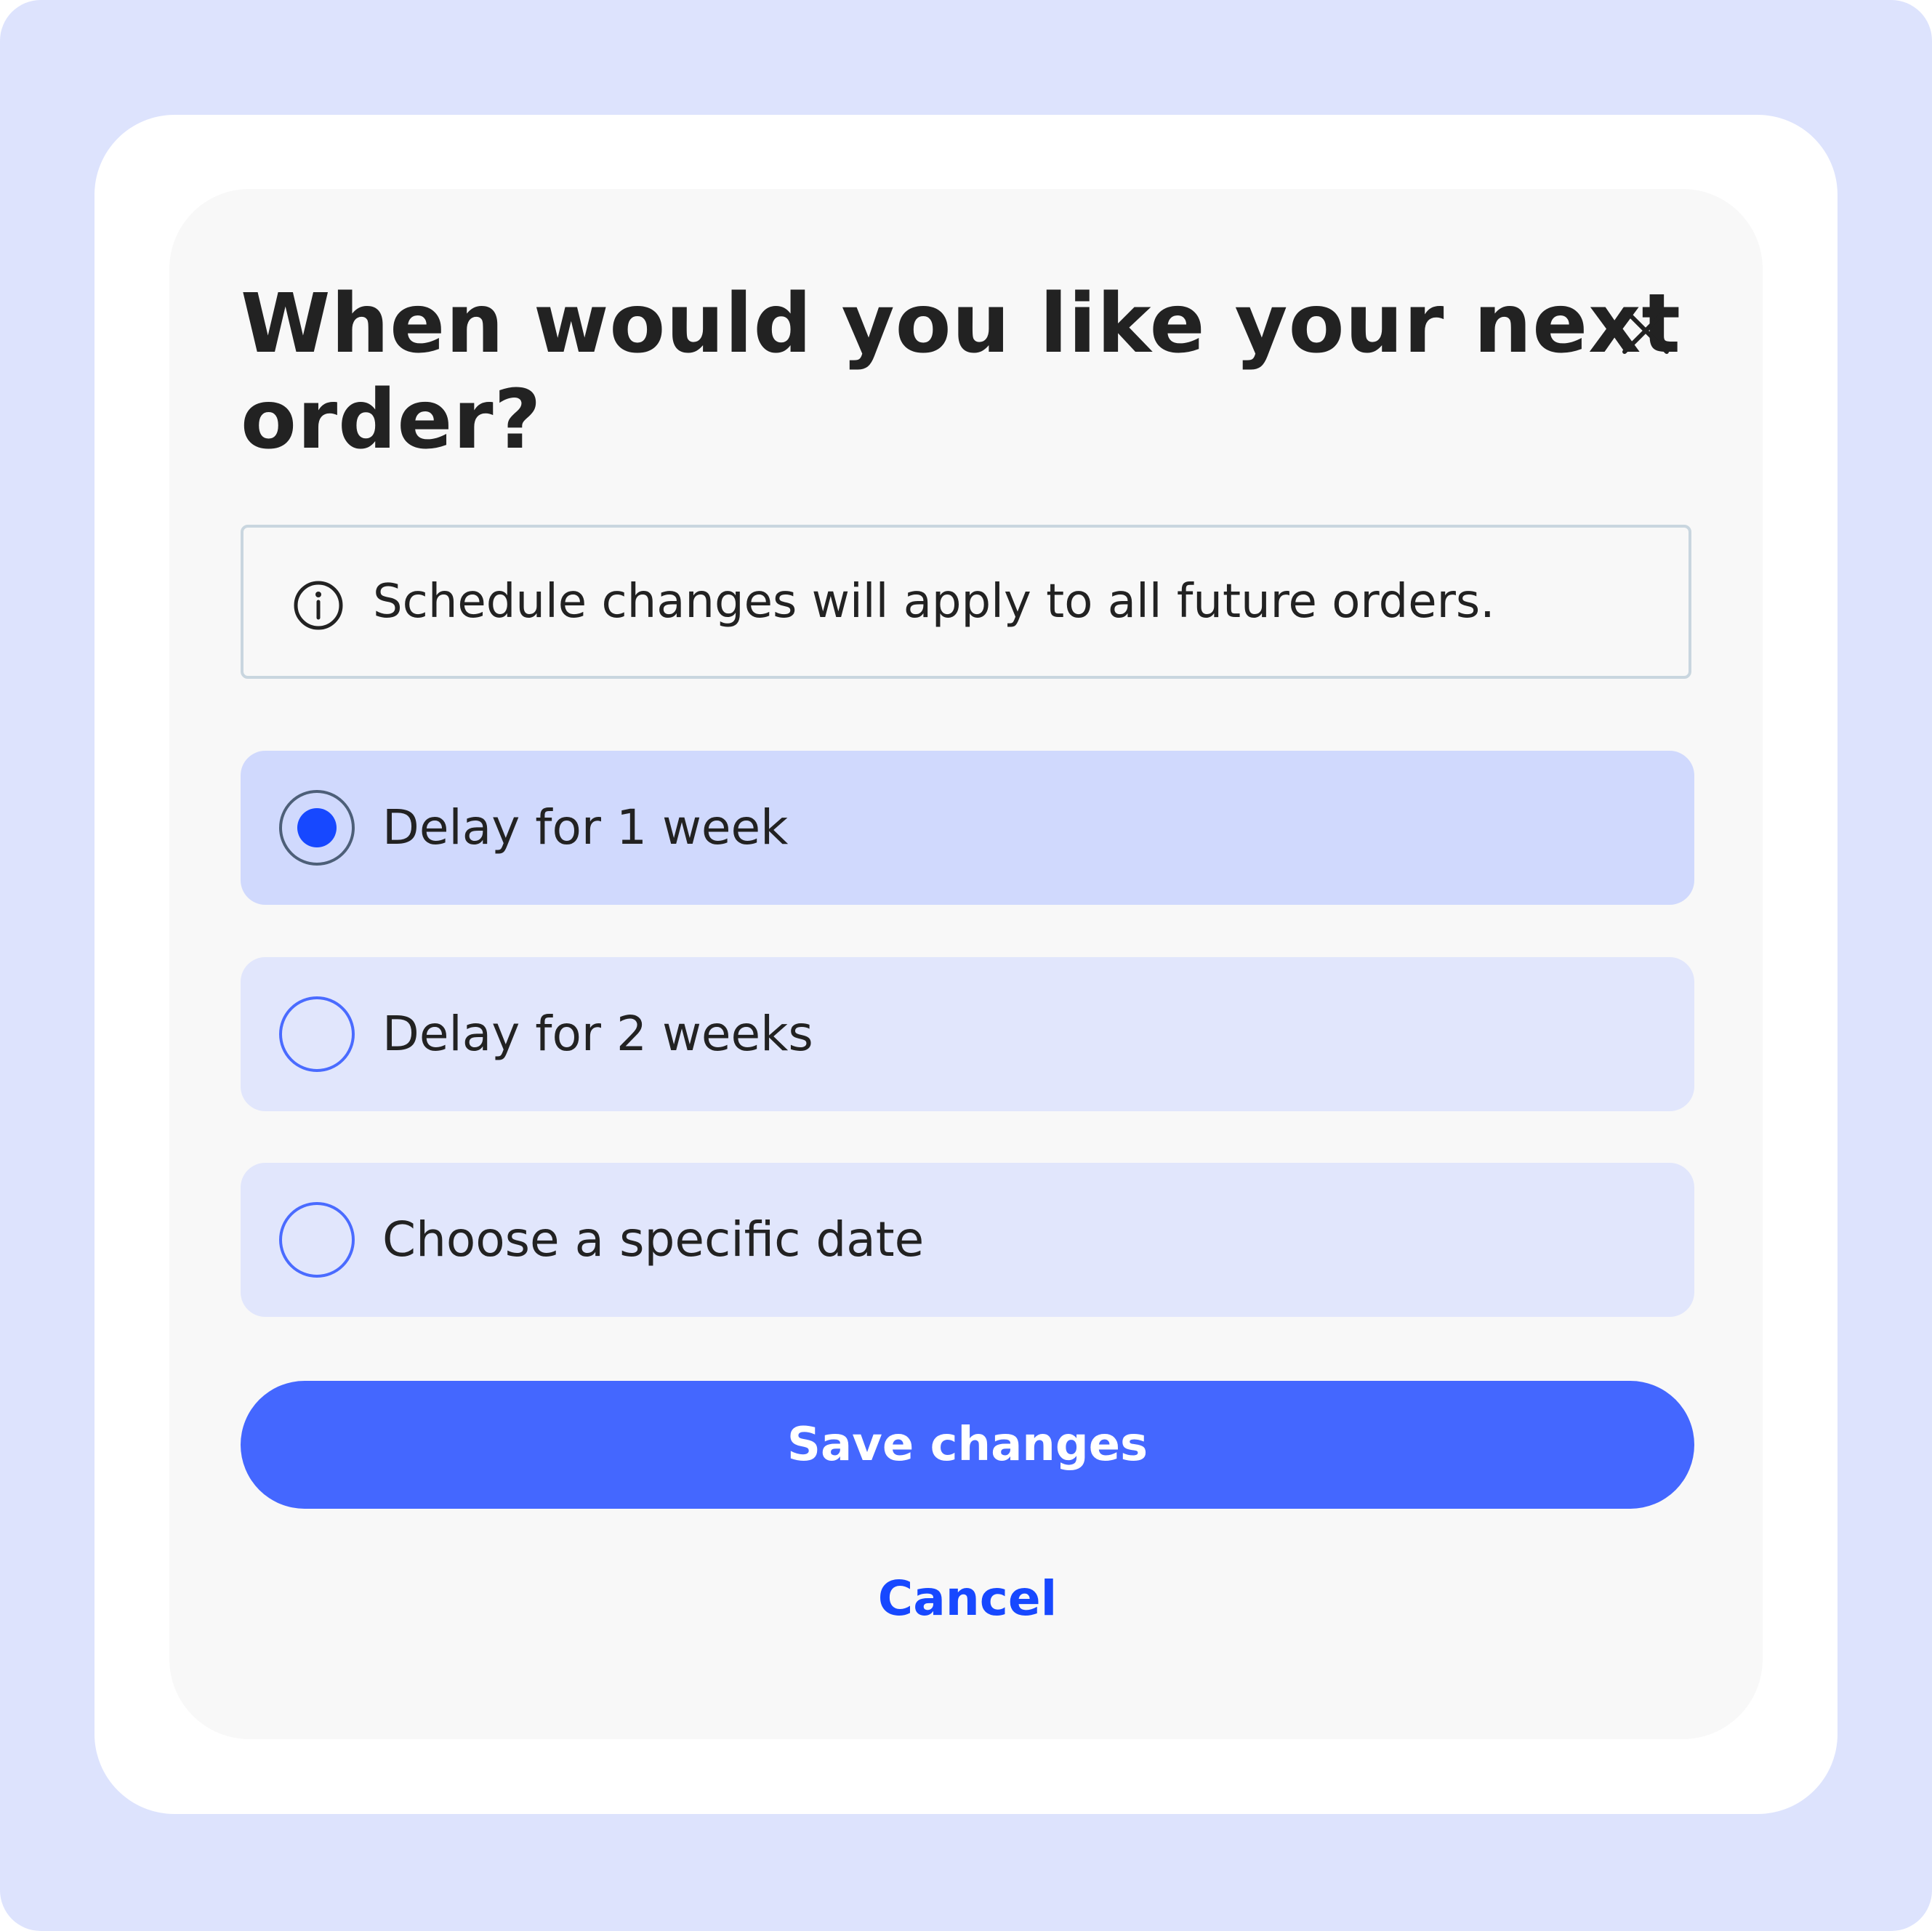  I want to click on option-label: Delay for 2 weeks, so click(597, 1034).